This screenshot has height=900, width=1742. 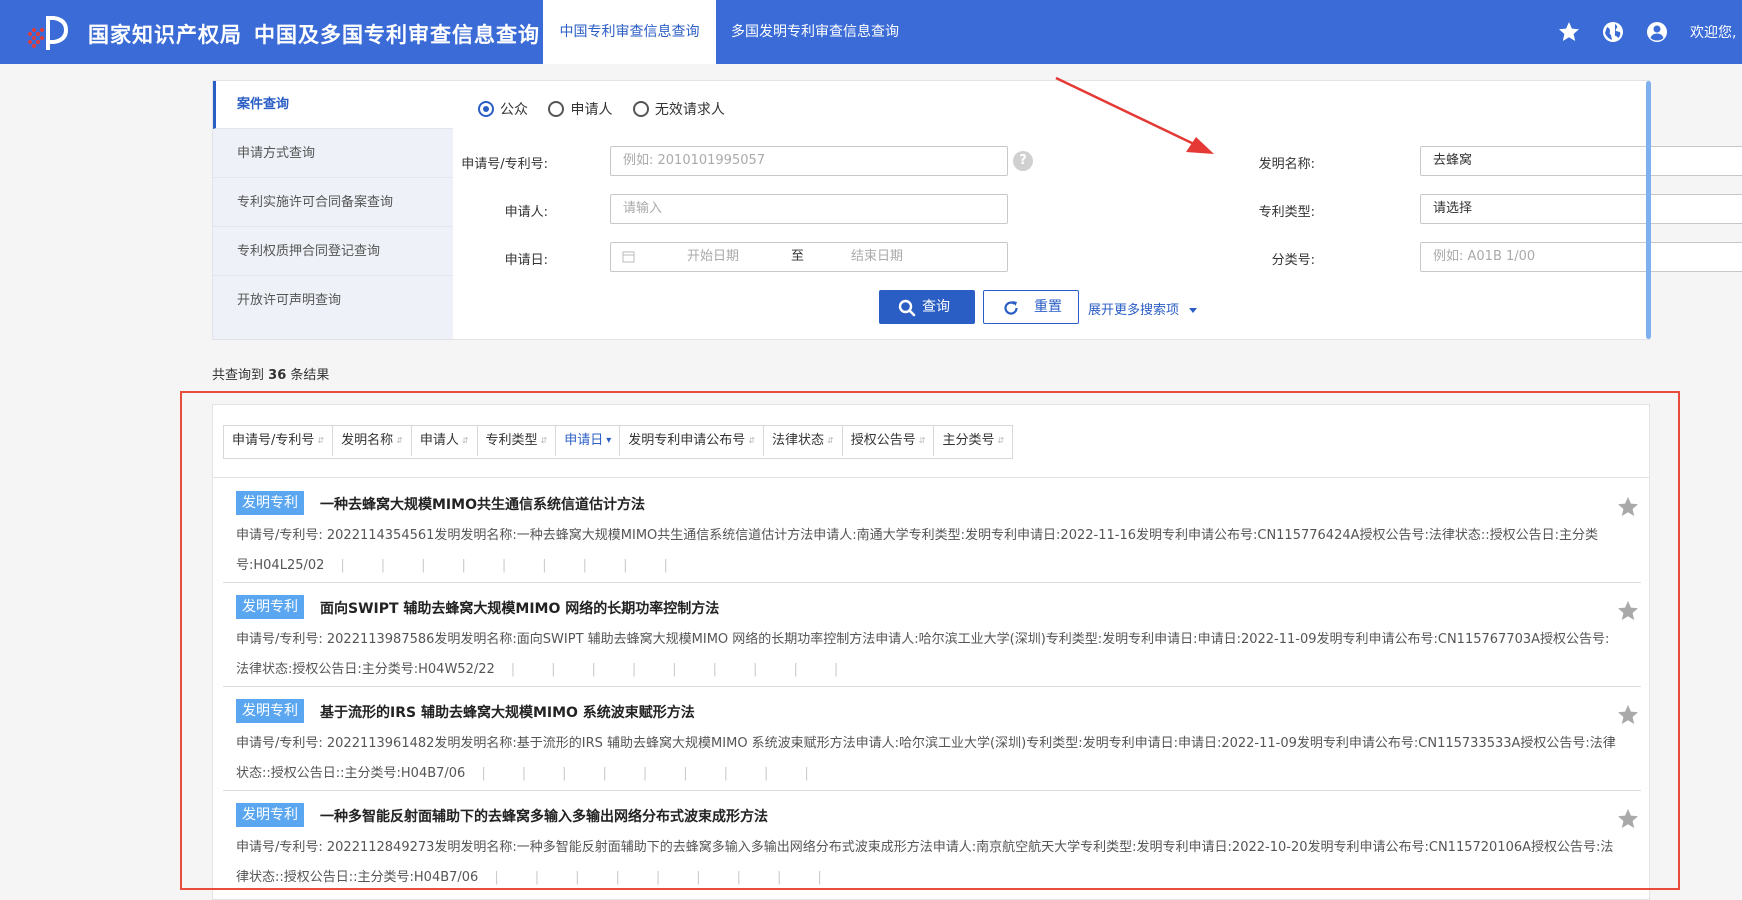 What do you see at coordinates (238, 375) in the screenshot?
I see `result-count-prefix: 共查询到` at bounding box center [238, 375].